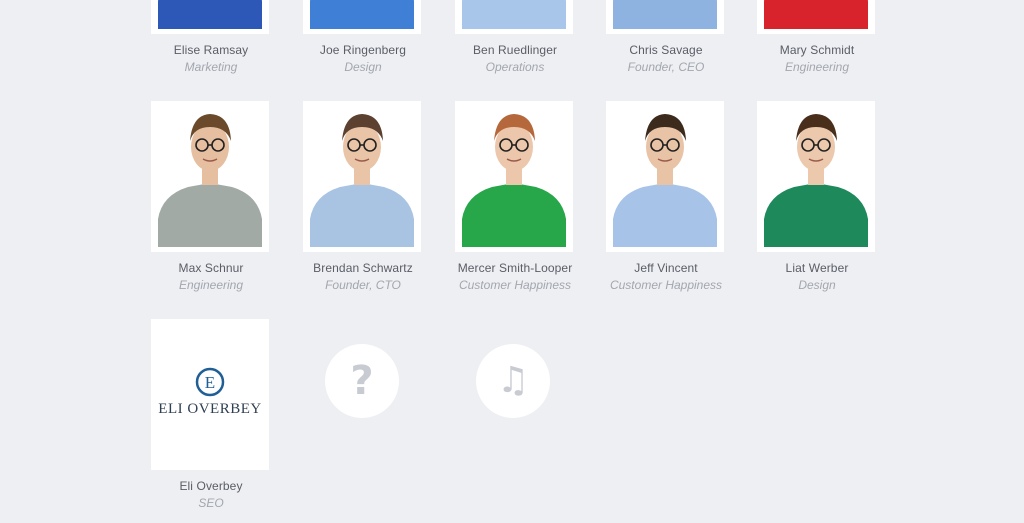 This screenshot has width=1024, height=523. Describe the element at coordinates (209, 409) in the screenshot. I see `svg-text: ELI OVERBEY` at that location.